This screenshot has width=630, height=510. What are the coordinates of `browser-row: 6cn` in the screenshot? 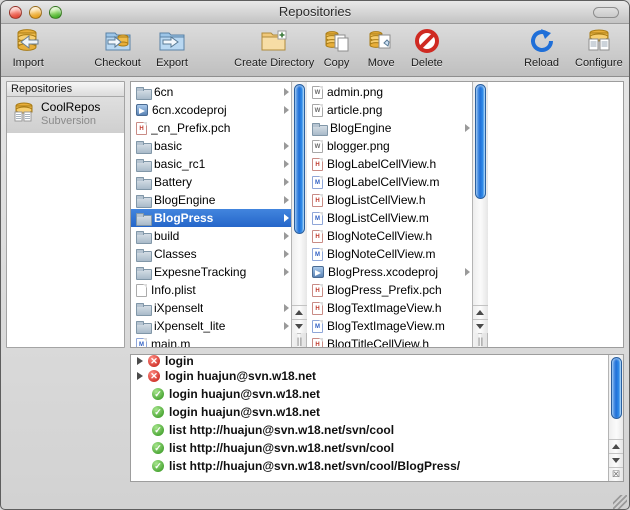 It's located at (211, 92).